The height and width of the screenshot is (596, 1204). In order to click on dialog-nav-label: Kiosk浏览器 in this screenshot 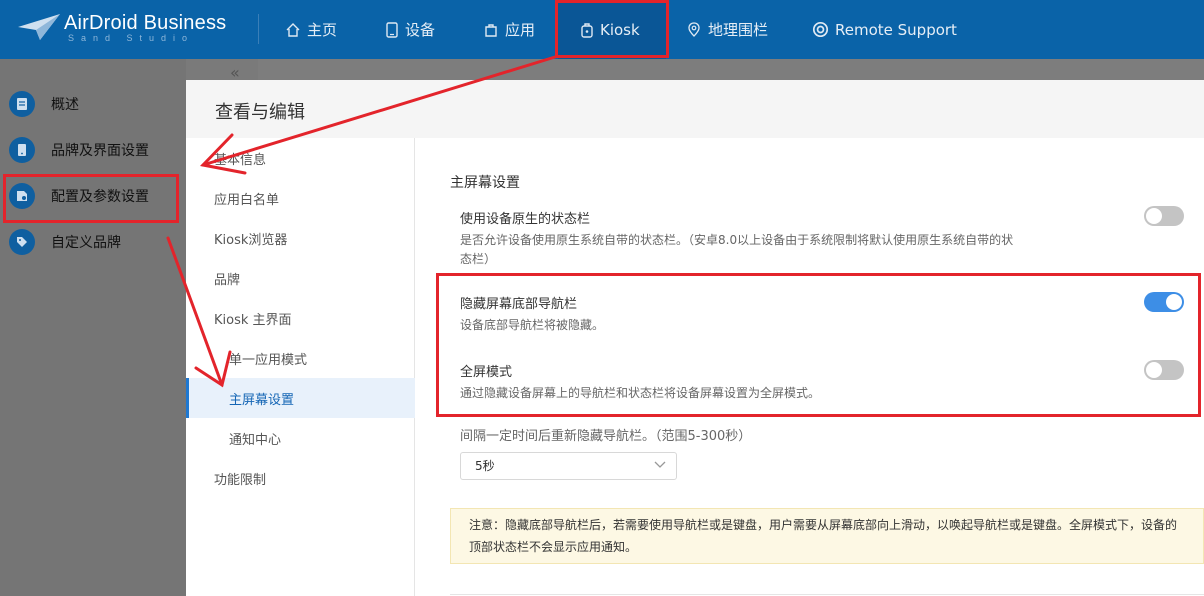, I will do `click(251, 240)`.